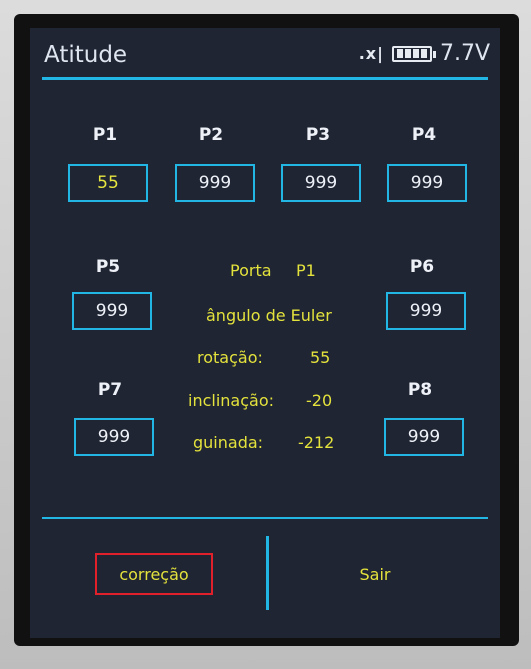 Image resolution: width=531 pixels, height=669 pixels. I want to click on port-label-p2: P2, so click(211, 135).